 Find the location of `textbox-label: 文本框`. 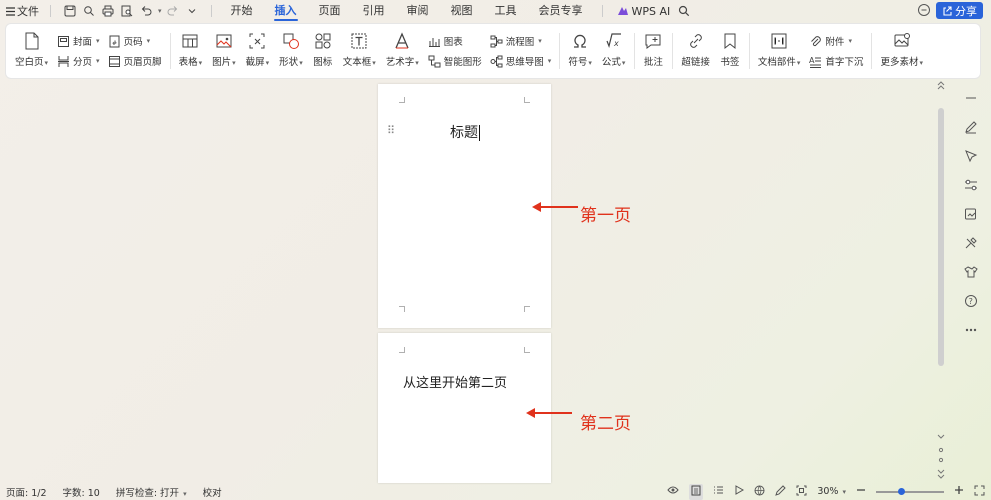

textbox-label: 文本框 is located at coordinates (357, 62).